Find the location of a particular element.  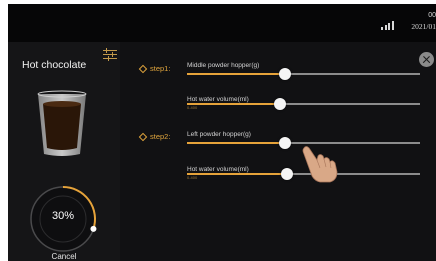

step-2-label: step2: is located at coordinates (154, 136).